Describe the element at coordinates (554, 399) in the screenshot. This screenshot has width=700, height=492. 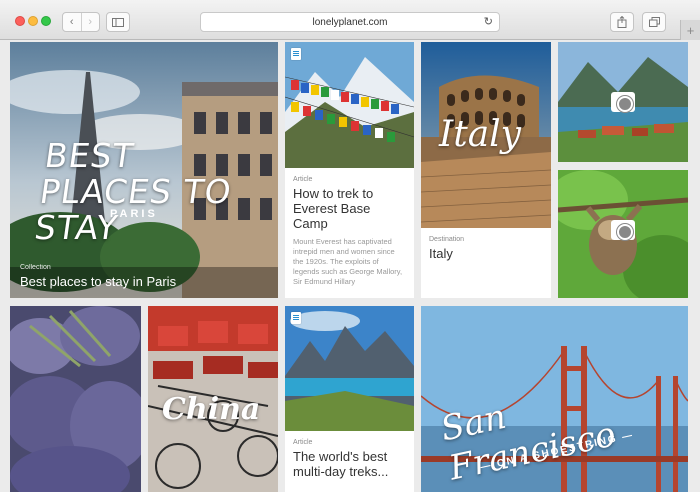
I see `tile-san-francisco: San Francisco — ON A SHOESTRING —` at that location.